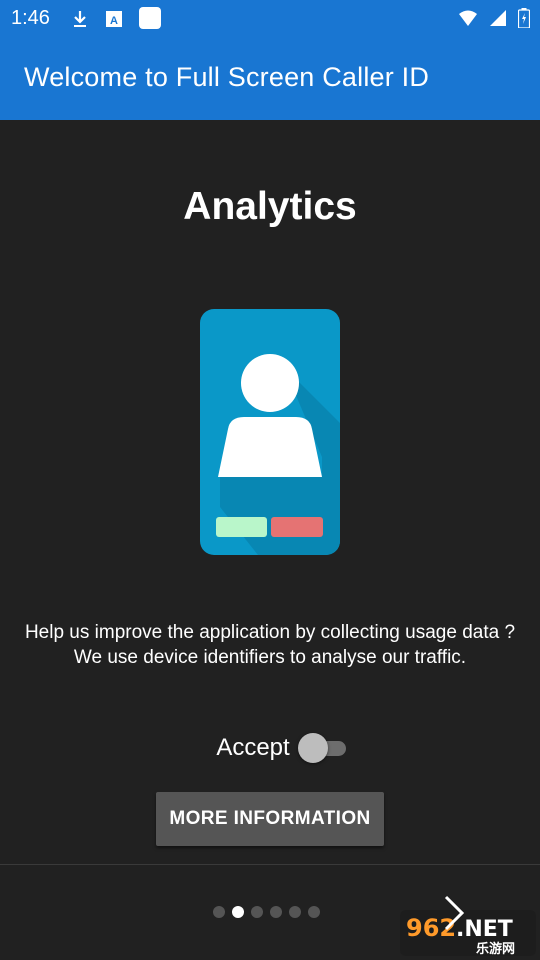  Describe the element at coordinates (455, 913) in the screenshot. I see `next-arrow-icon` at that location.